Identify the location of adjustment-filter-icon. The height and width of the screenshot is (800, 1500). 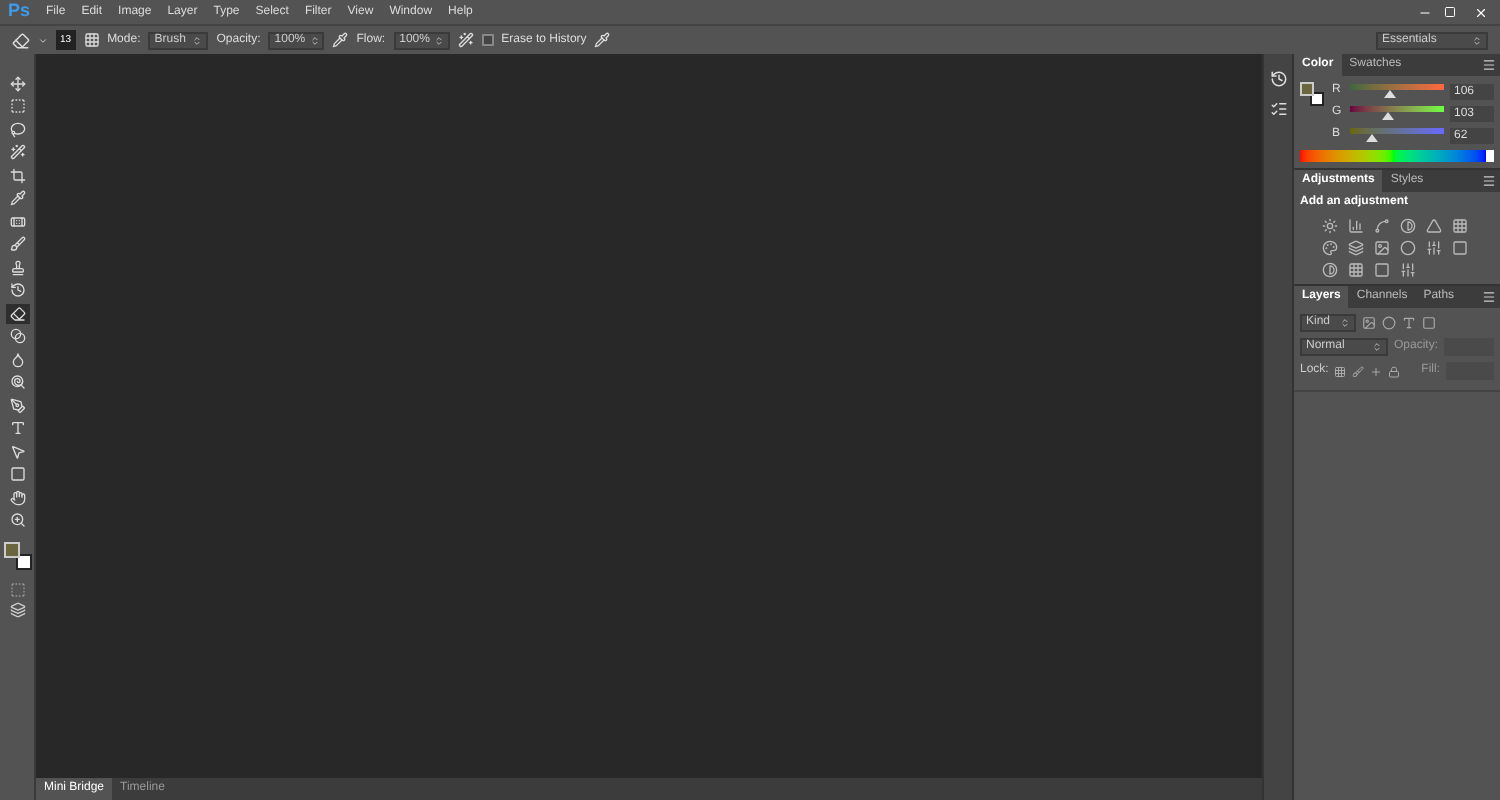
(1389, 323).